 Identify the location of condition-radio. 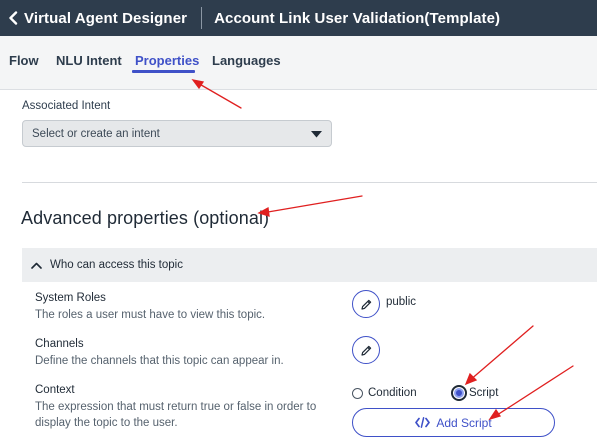
(357, 393).